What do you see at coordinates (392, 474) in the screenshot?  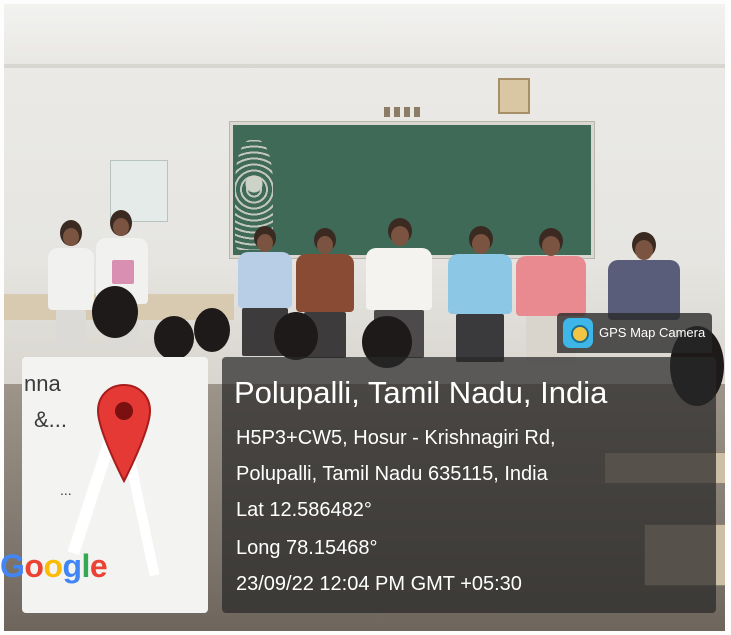 I see `address-line-2: Polupalli, Tamil Nadu 635115, India` at bounding box center [392, 474].